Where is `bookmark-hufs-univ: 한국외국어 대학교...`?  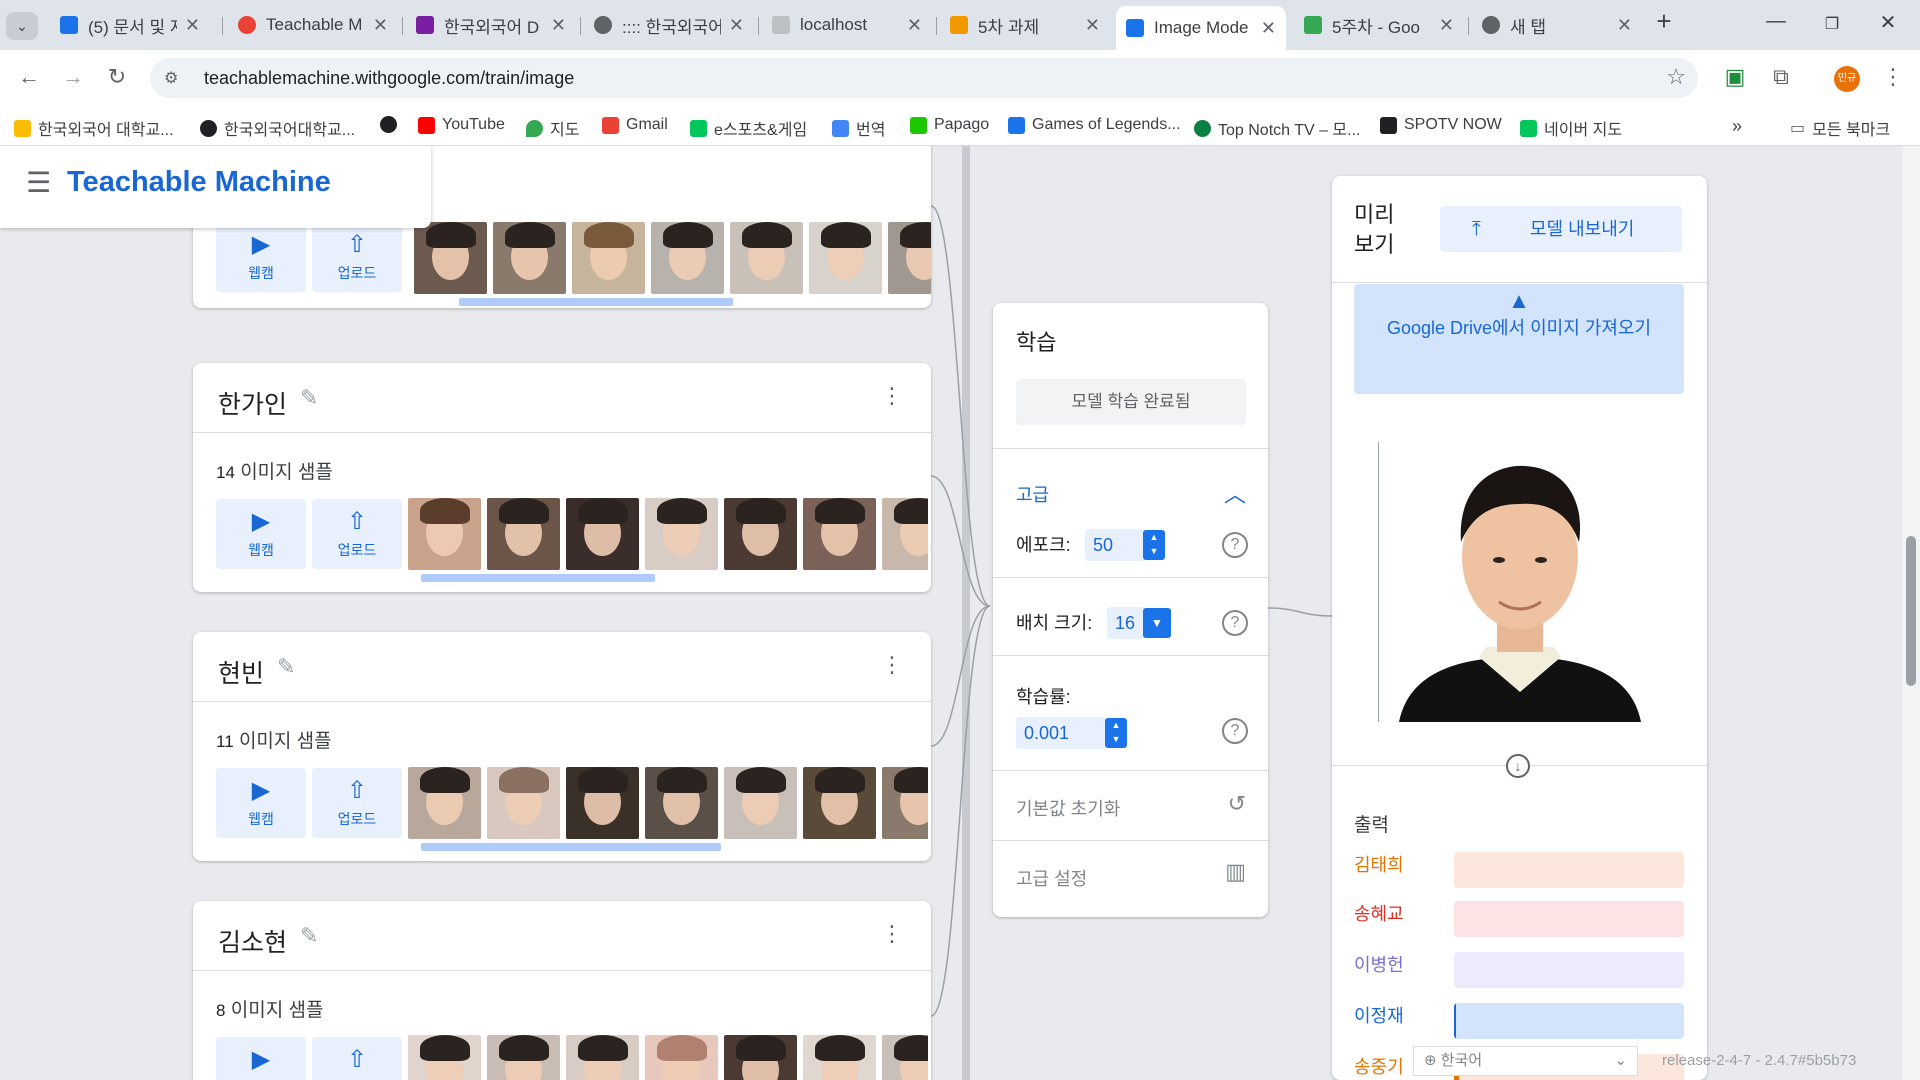 bookmark-hufs-univ: 한국외국어 대학교... is located at coordinates (94, 128).